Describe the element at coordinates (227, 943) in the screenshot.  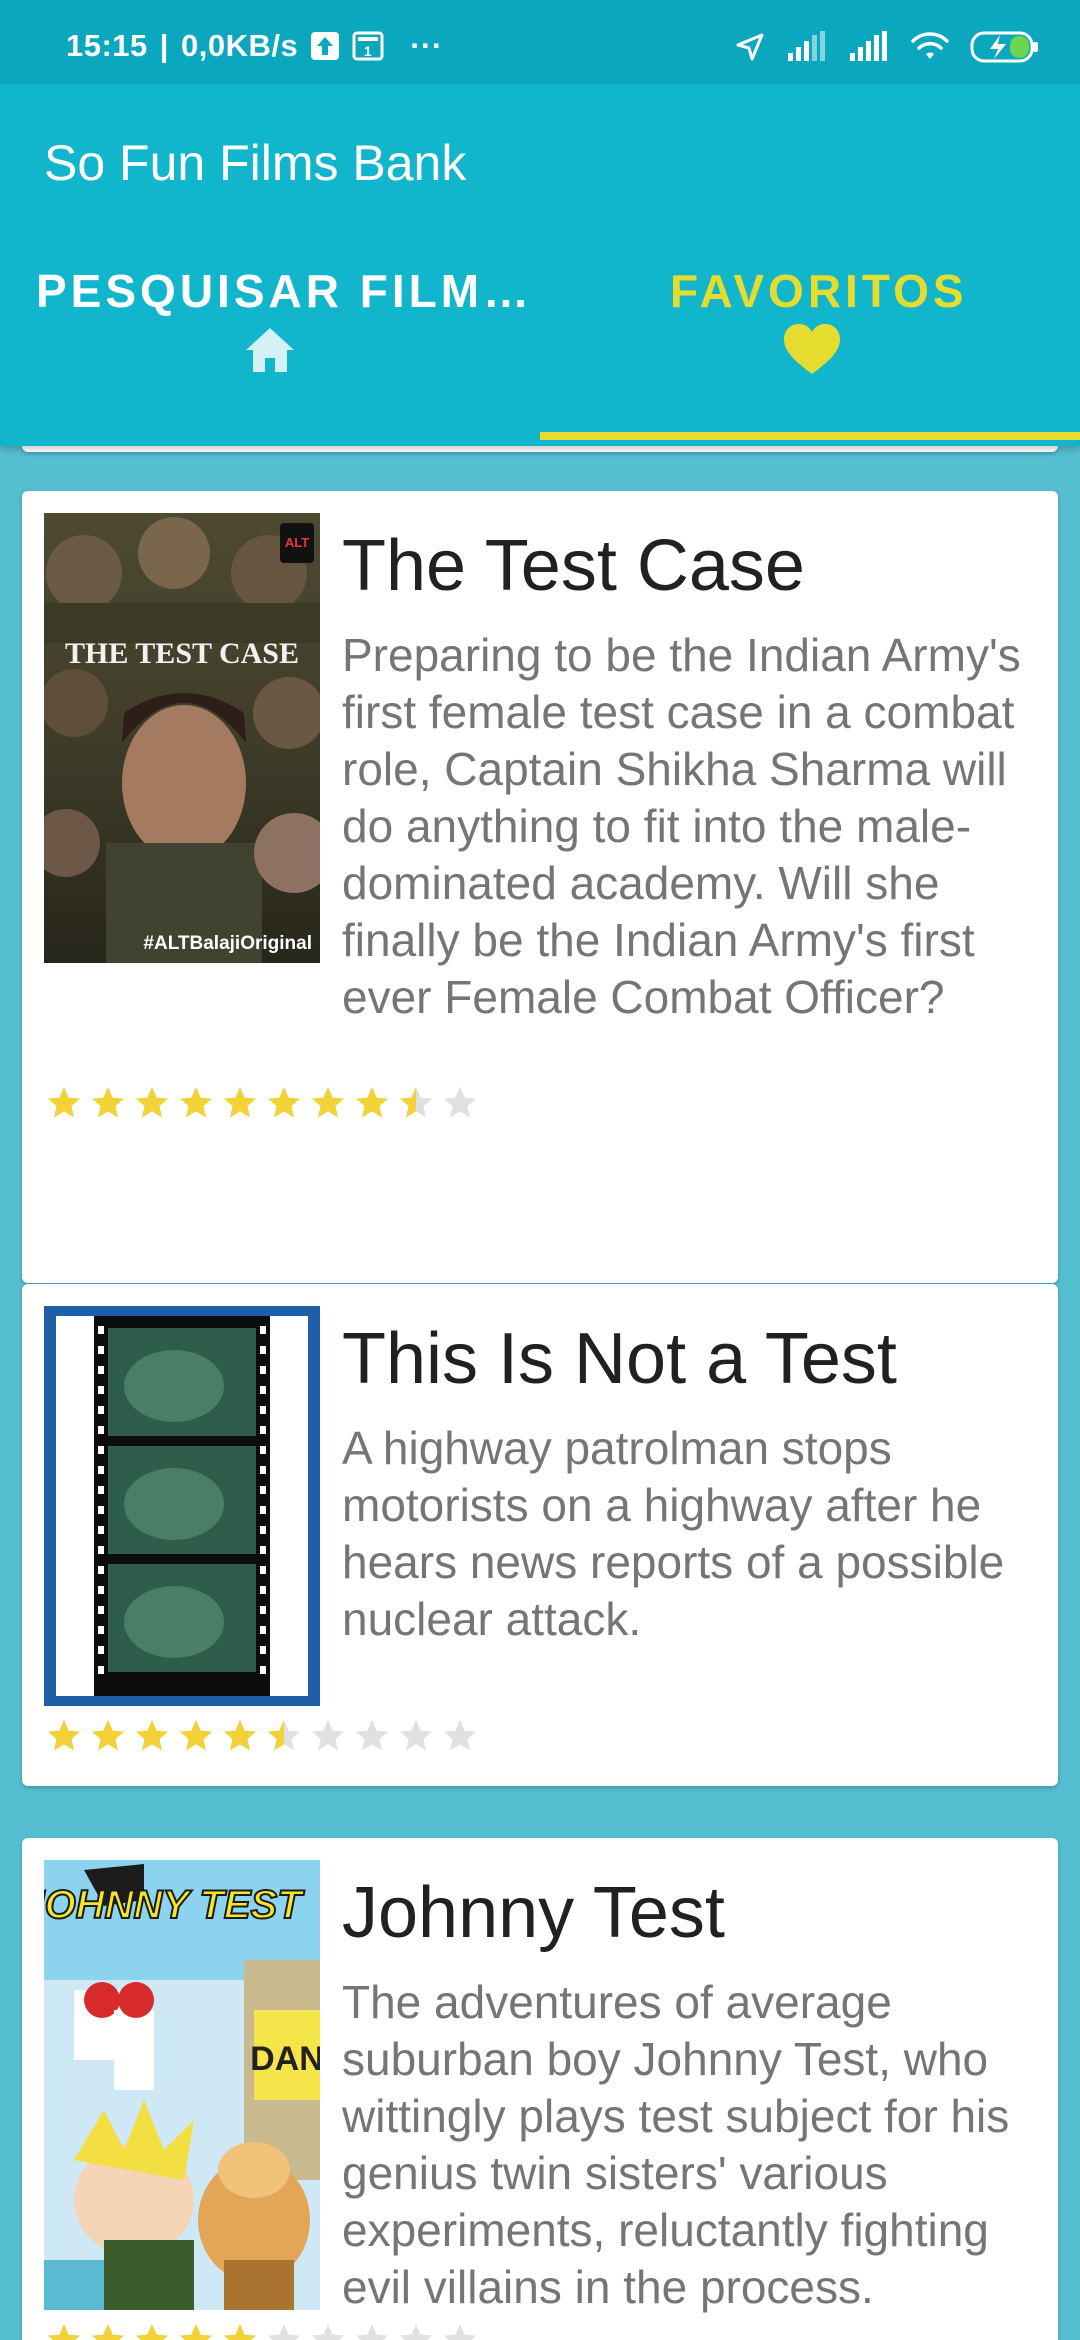
I see `poster-tag: #ALTBalajiOriginal` at that location.